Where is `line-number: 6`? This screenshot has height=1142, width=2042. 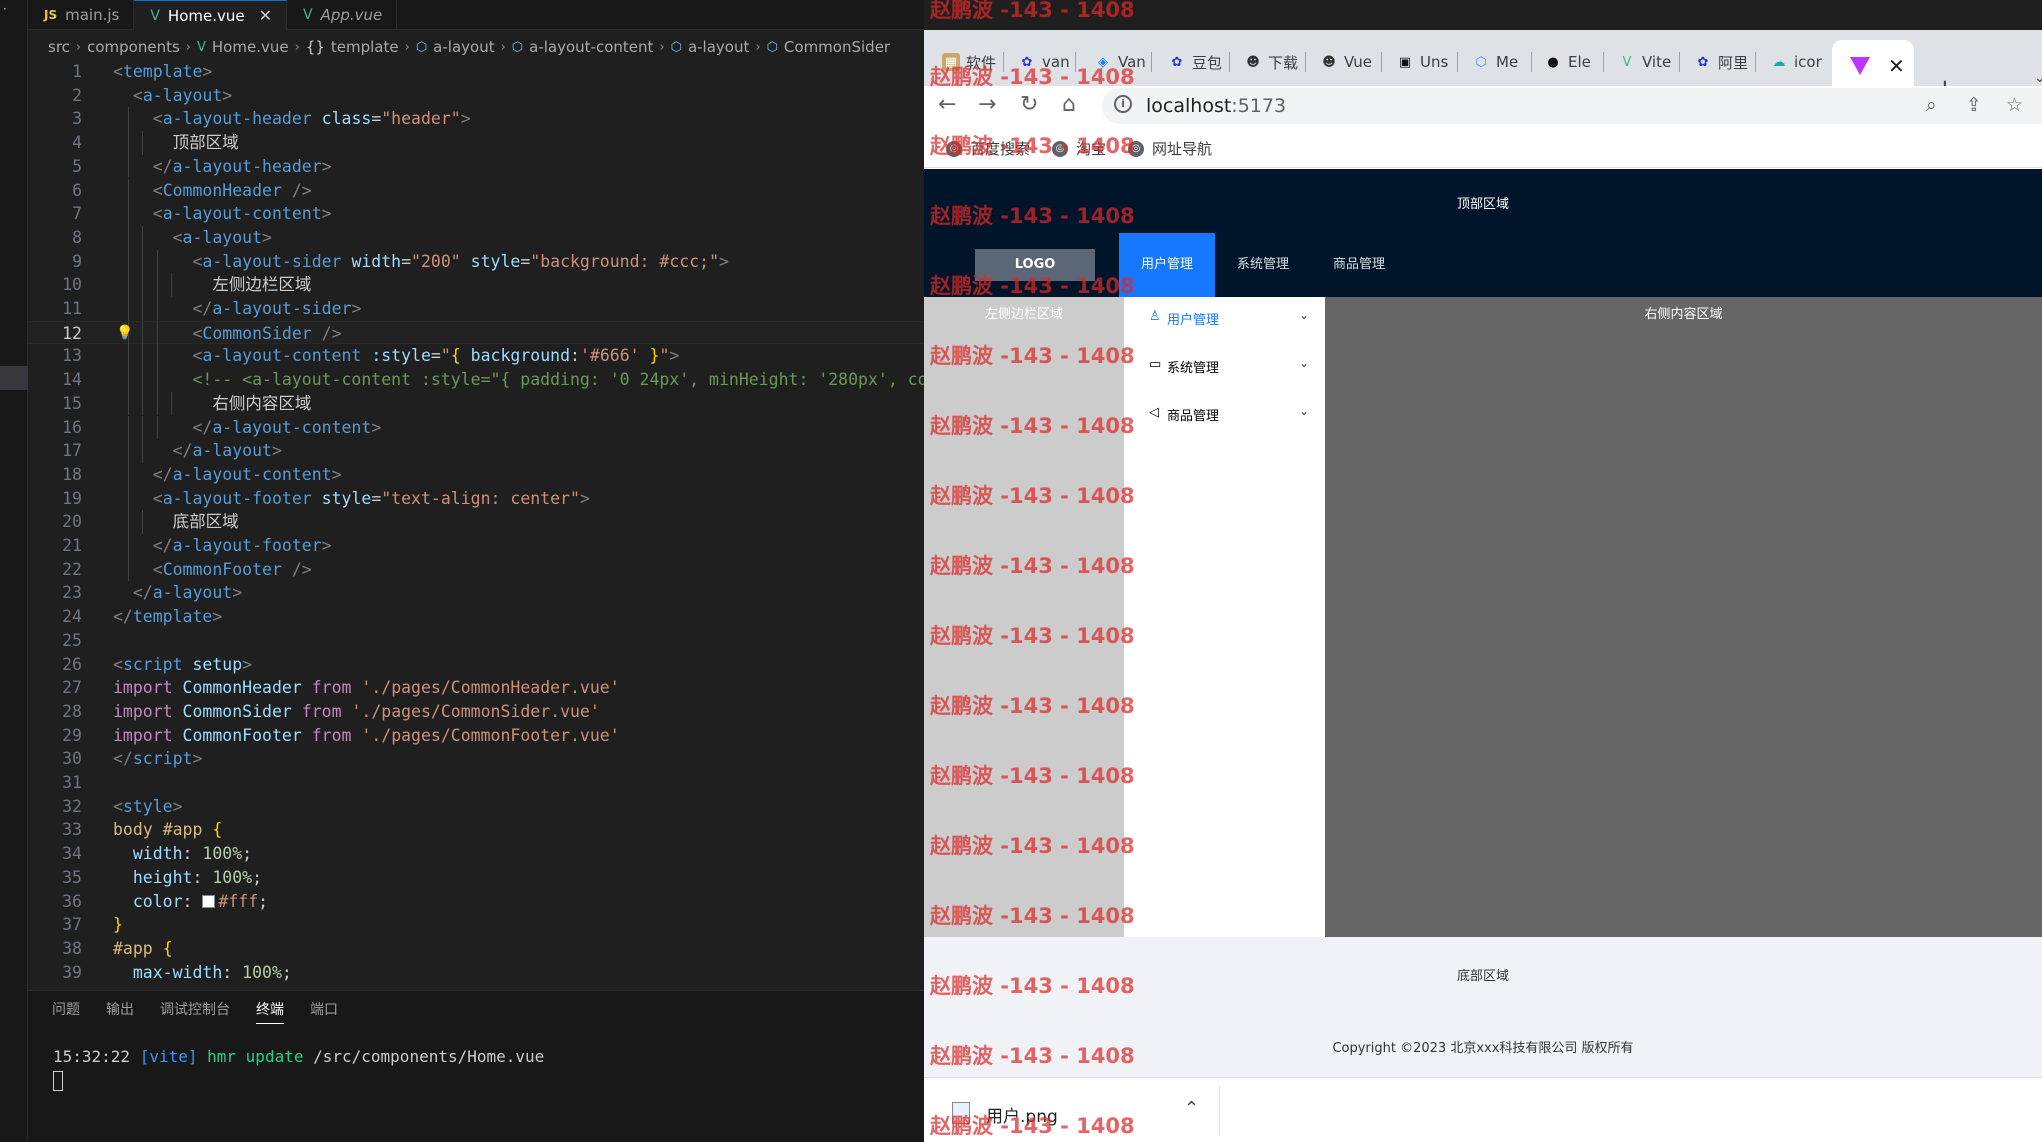 line-number: 6 is located at coordinates (77, 190).